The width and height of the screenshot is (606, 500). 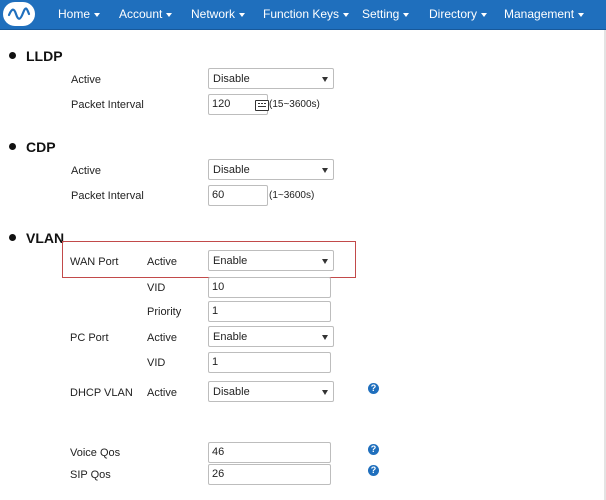 I want to click on pc-vid-input, so click(x=269, y=362).